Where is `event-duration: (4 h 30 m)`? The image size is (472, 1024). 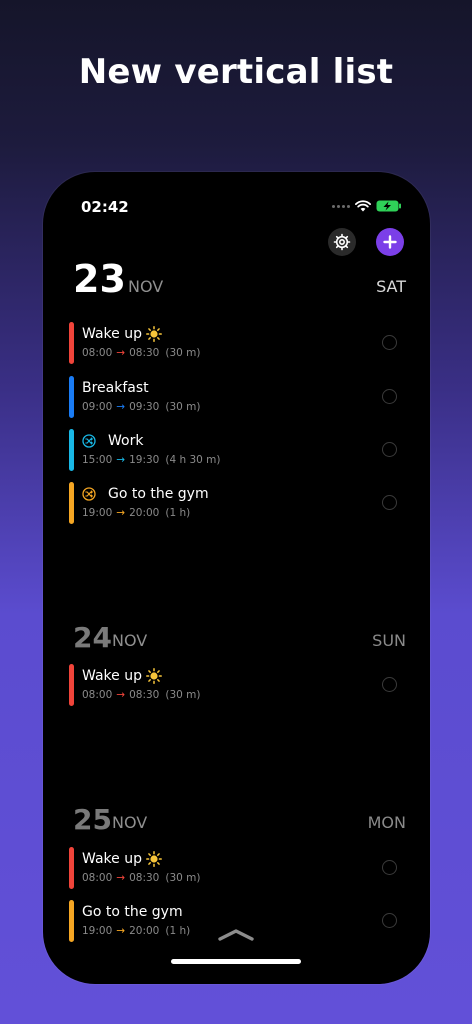
event-duration: (4 h 30 m) is located at coordinates (193, 460).